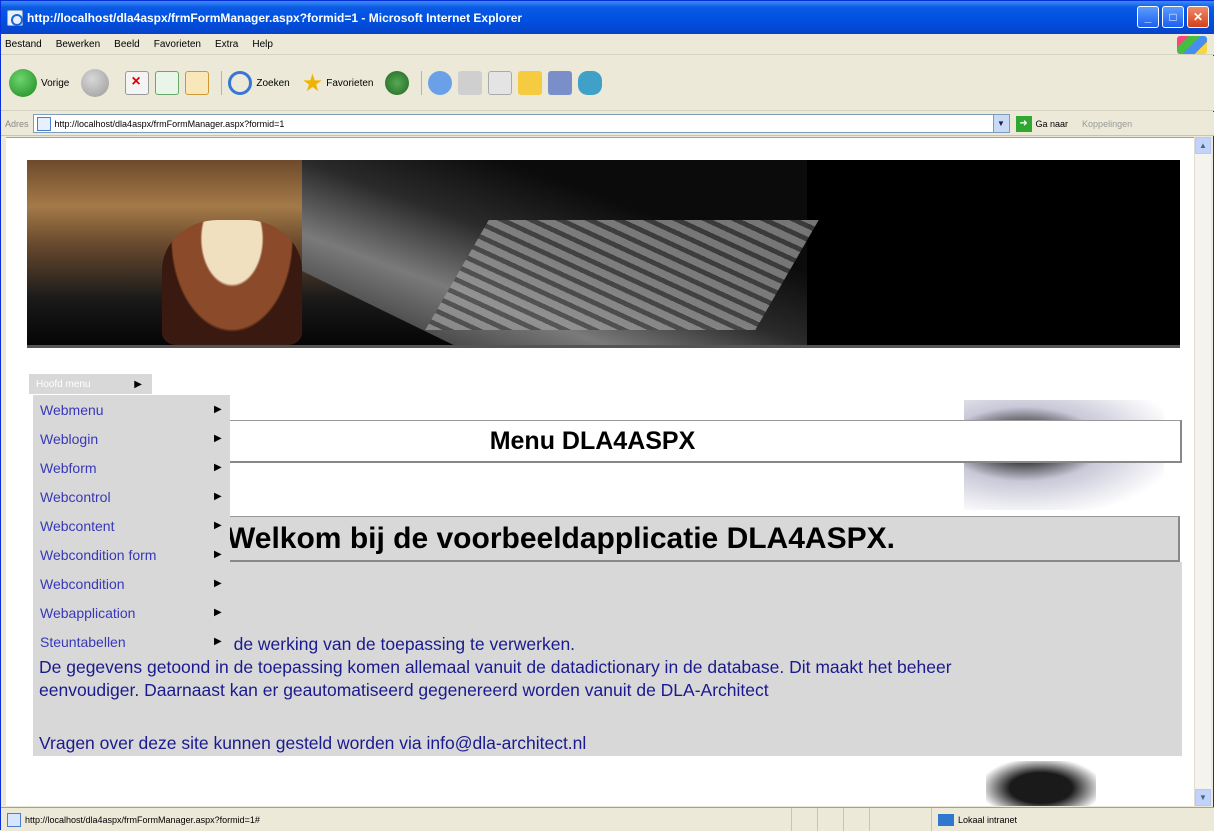 Image resolution: width=1214 pixels, height=831 pixels. What do you see at coordinates (1023, 123) in the screenshot?
I see `go-arrow-icon: ➜` at bounding box center [1023, 123].